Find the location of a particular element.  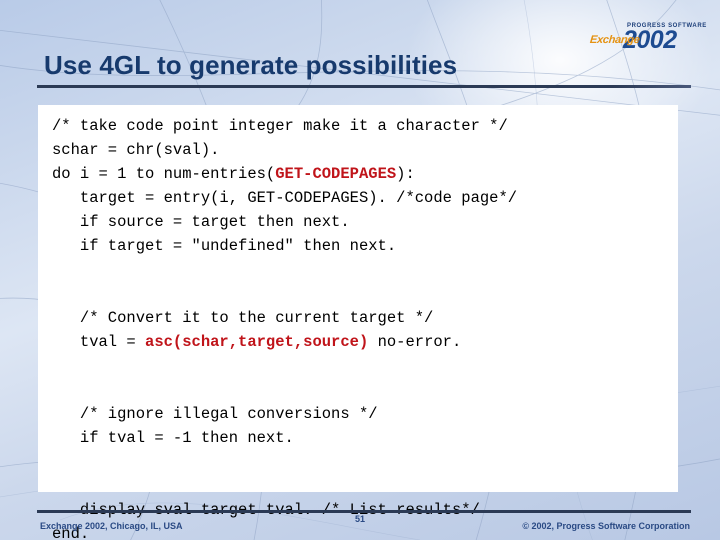

title-divider is located at coordinates (364, 86).